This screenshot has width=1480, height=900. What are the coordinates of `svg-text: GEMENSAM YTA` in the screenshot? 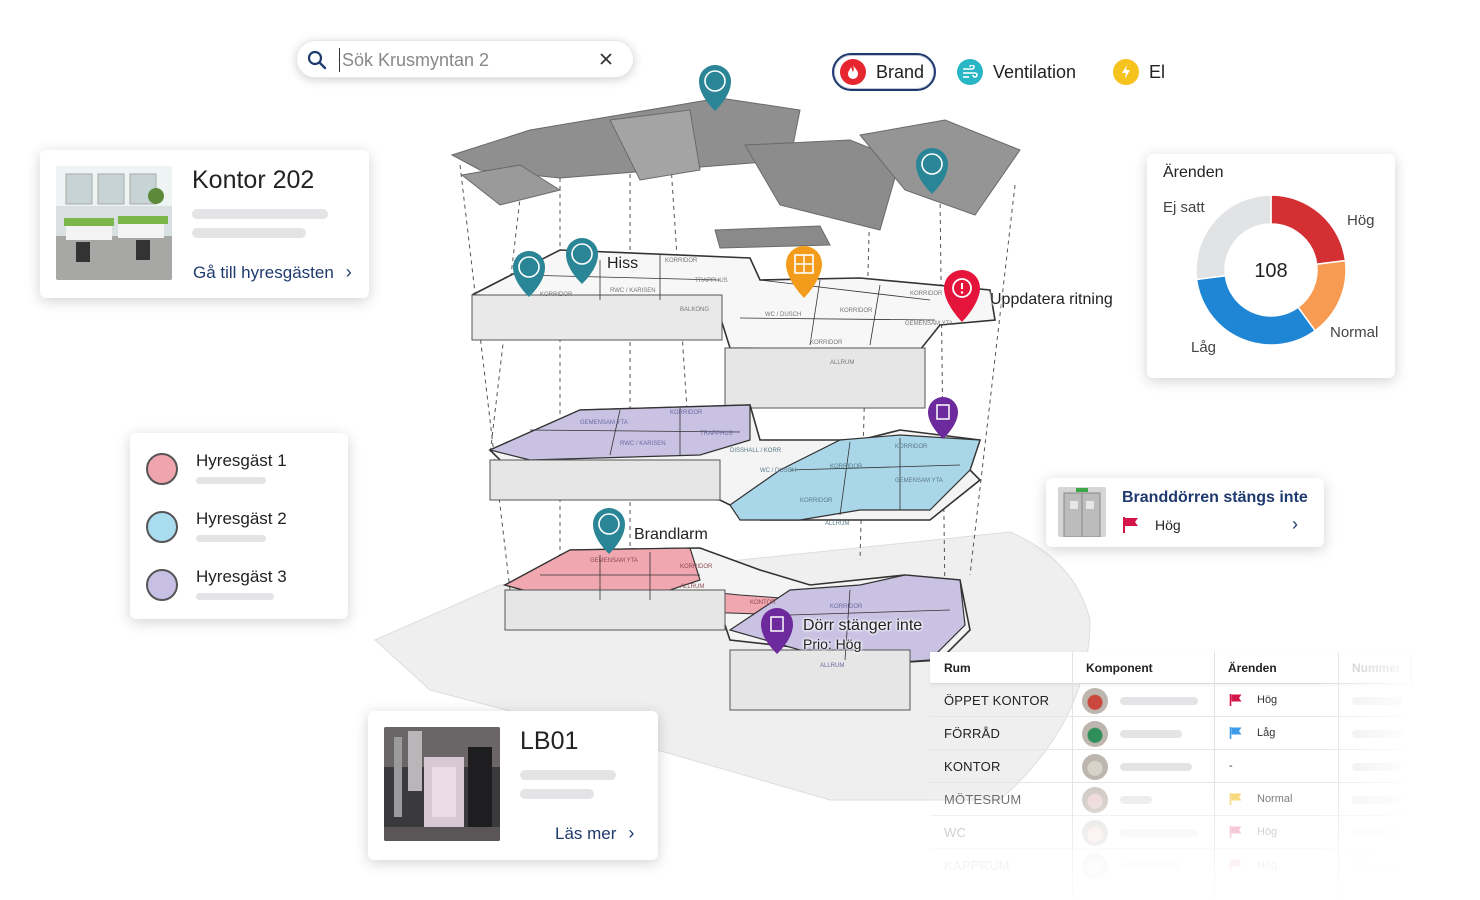 It's located at (614, 561).